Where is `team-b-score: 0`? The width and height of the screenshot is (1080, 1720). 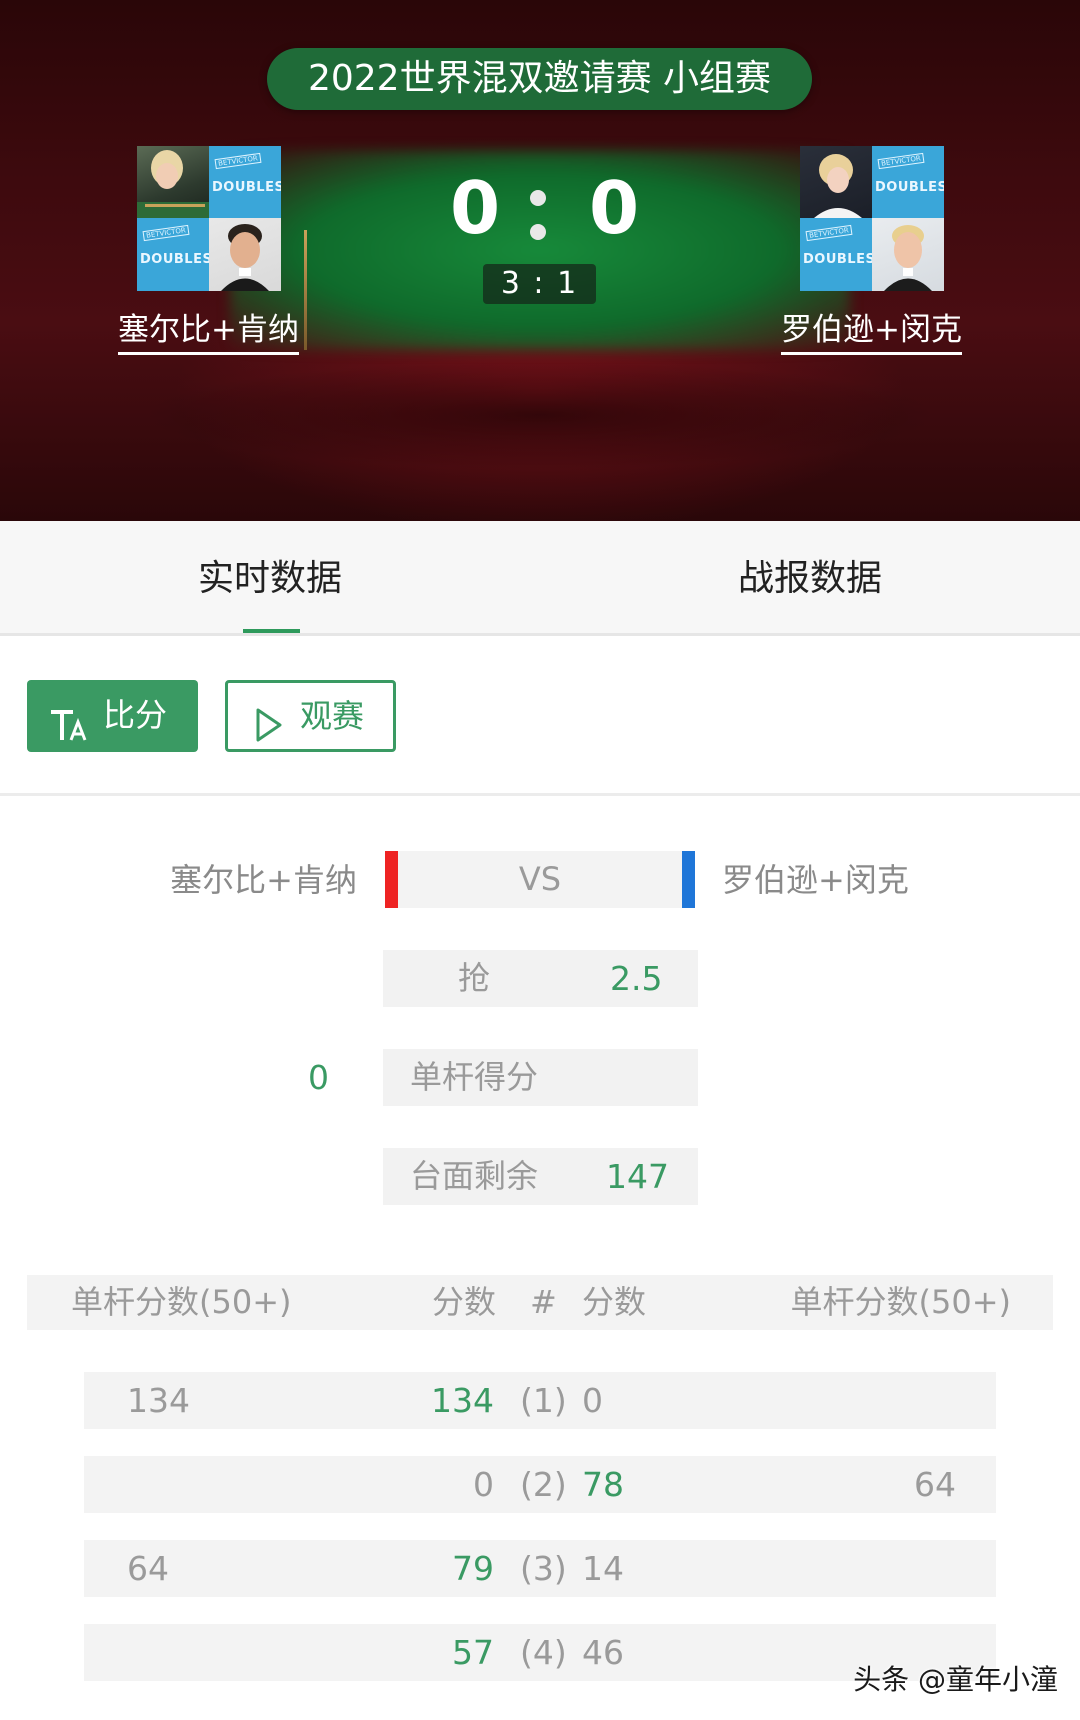 team-b-score: 0 is located at coordinates (614, 208).